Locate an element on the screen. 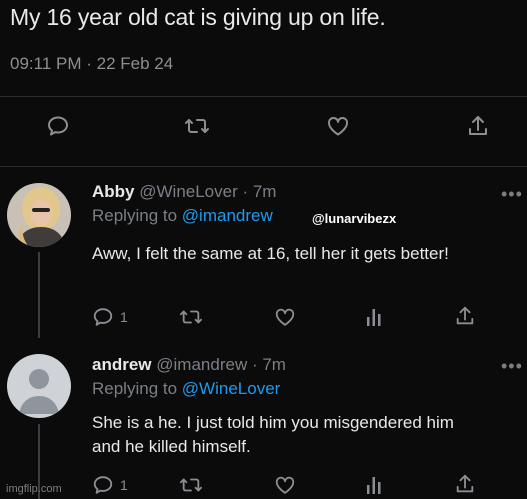  mention-link: @imandrew is located at coordinates (227, 215).